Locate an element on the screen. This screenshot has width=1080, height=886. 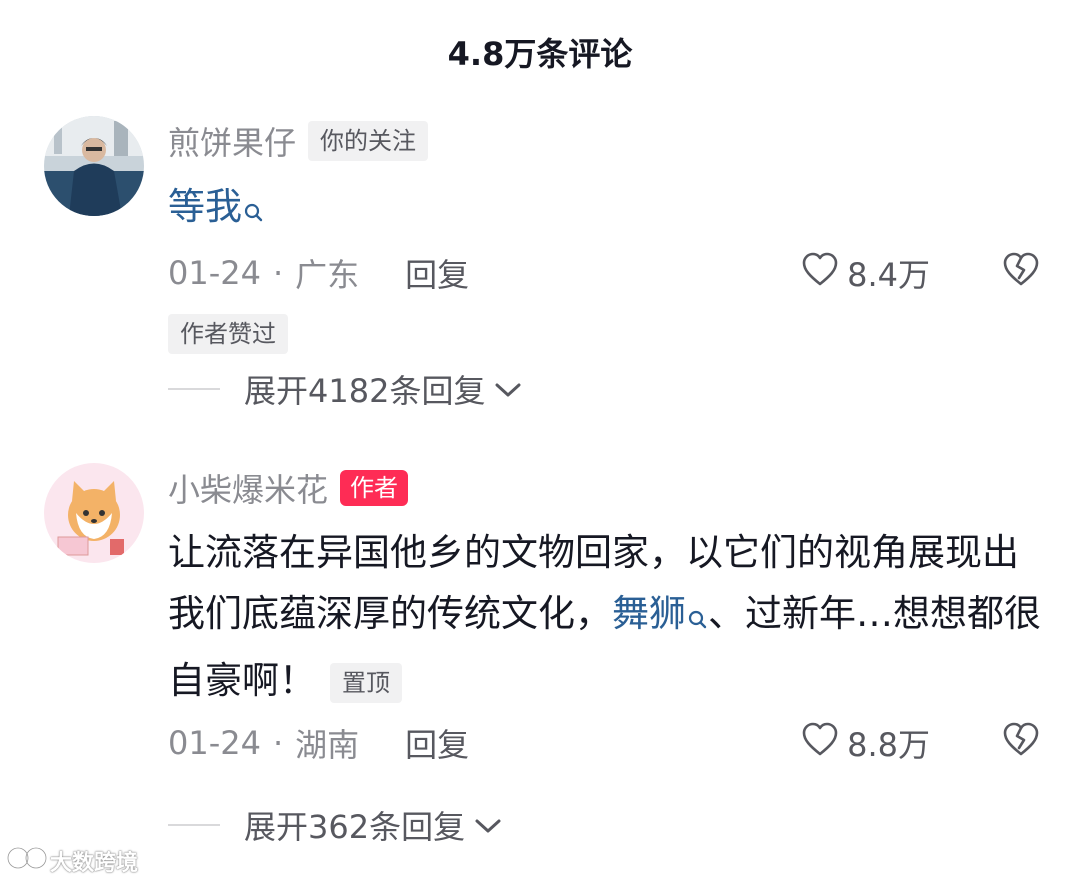
pinned-badge: 置顶 is located at coordinates (366, 682).